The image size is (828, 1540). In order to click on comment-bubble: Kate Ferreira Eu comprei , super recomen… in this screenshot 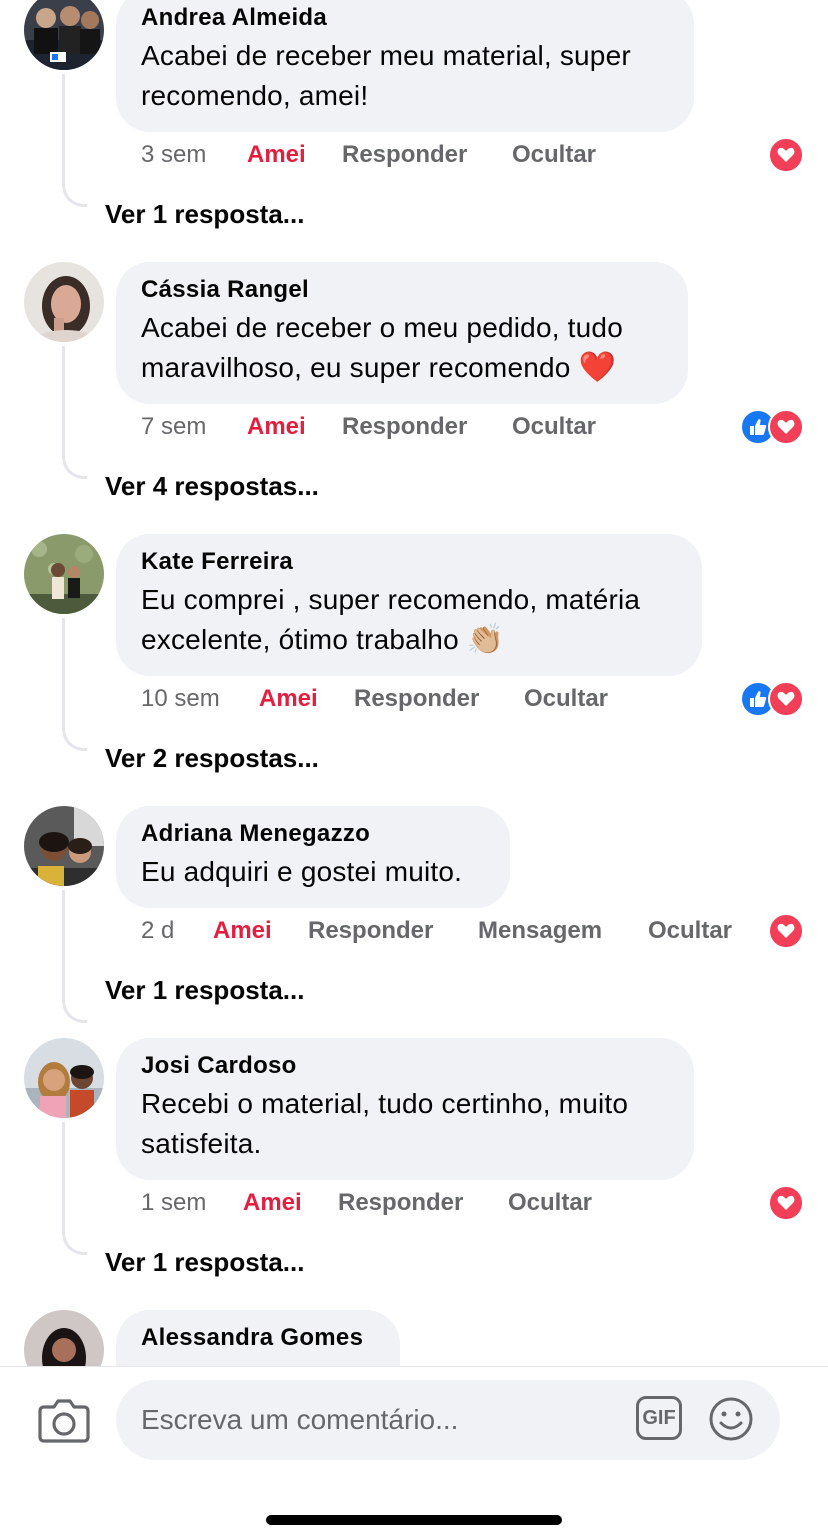, I will do `click(409, 605)`.